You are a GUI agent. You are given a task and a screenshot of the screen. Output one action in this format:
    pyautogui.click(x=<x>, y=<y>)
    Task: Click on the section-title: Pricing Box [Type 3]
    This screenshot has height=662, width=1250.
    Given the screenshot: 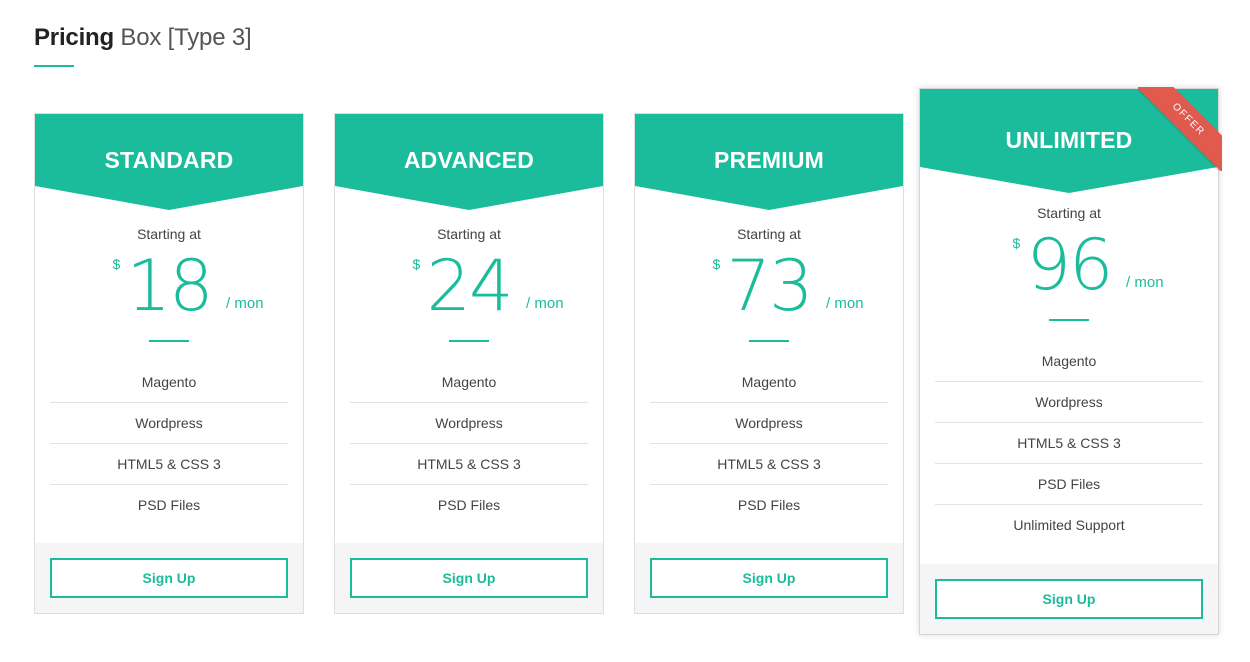 What is the action you would take?
    pyautogui.click(x=143, y=38)
    